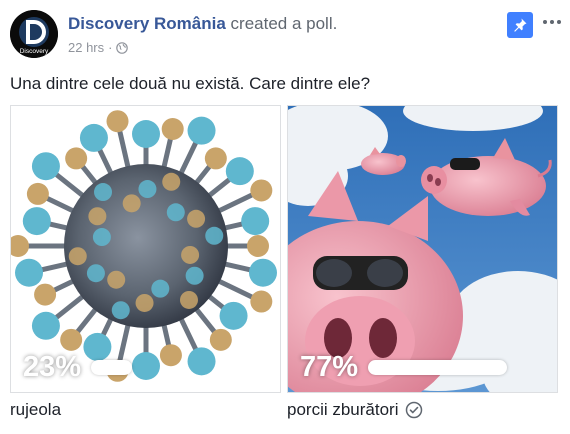 This screenshot has width=570, height=434. I want to click on more-options-icon, so click(545, 22).